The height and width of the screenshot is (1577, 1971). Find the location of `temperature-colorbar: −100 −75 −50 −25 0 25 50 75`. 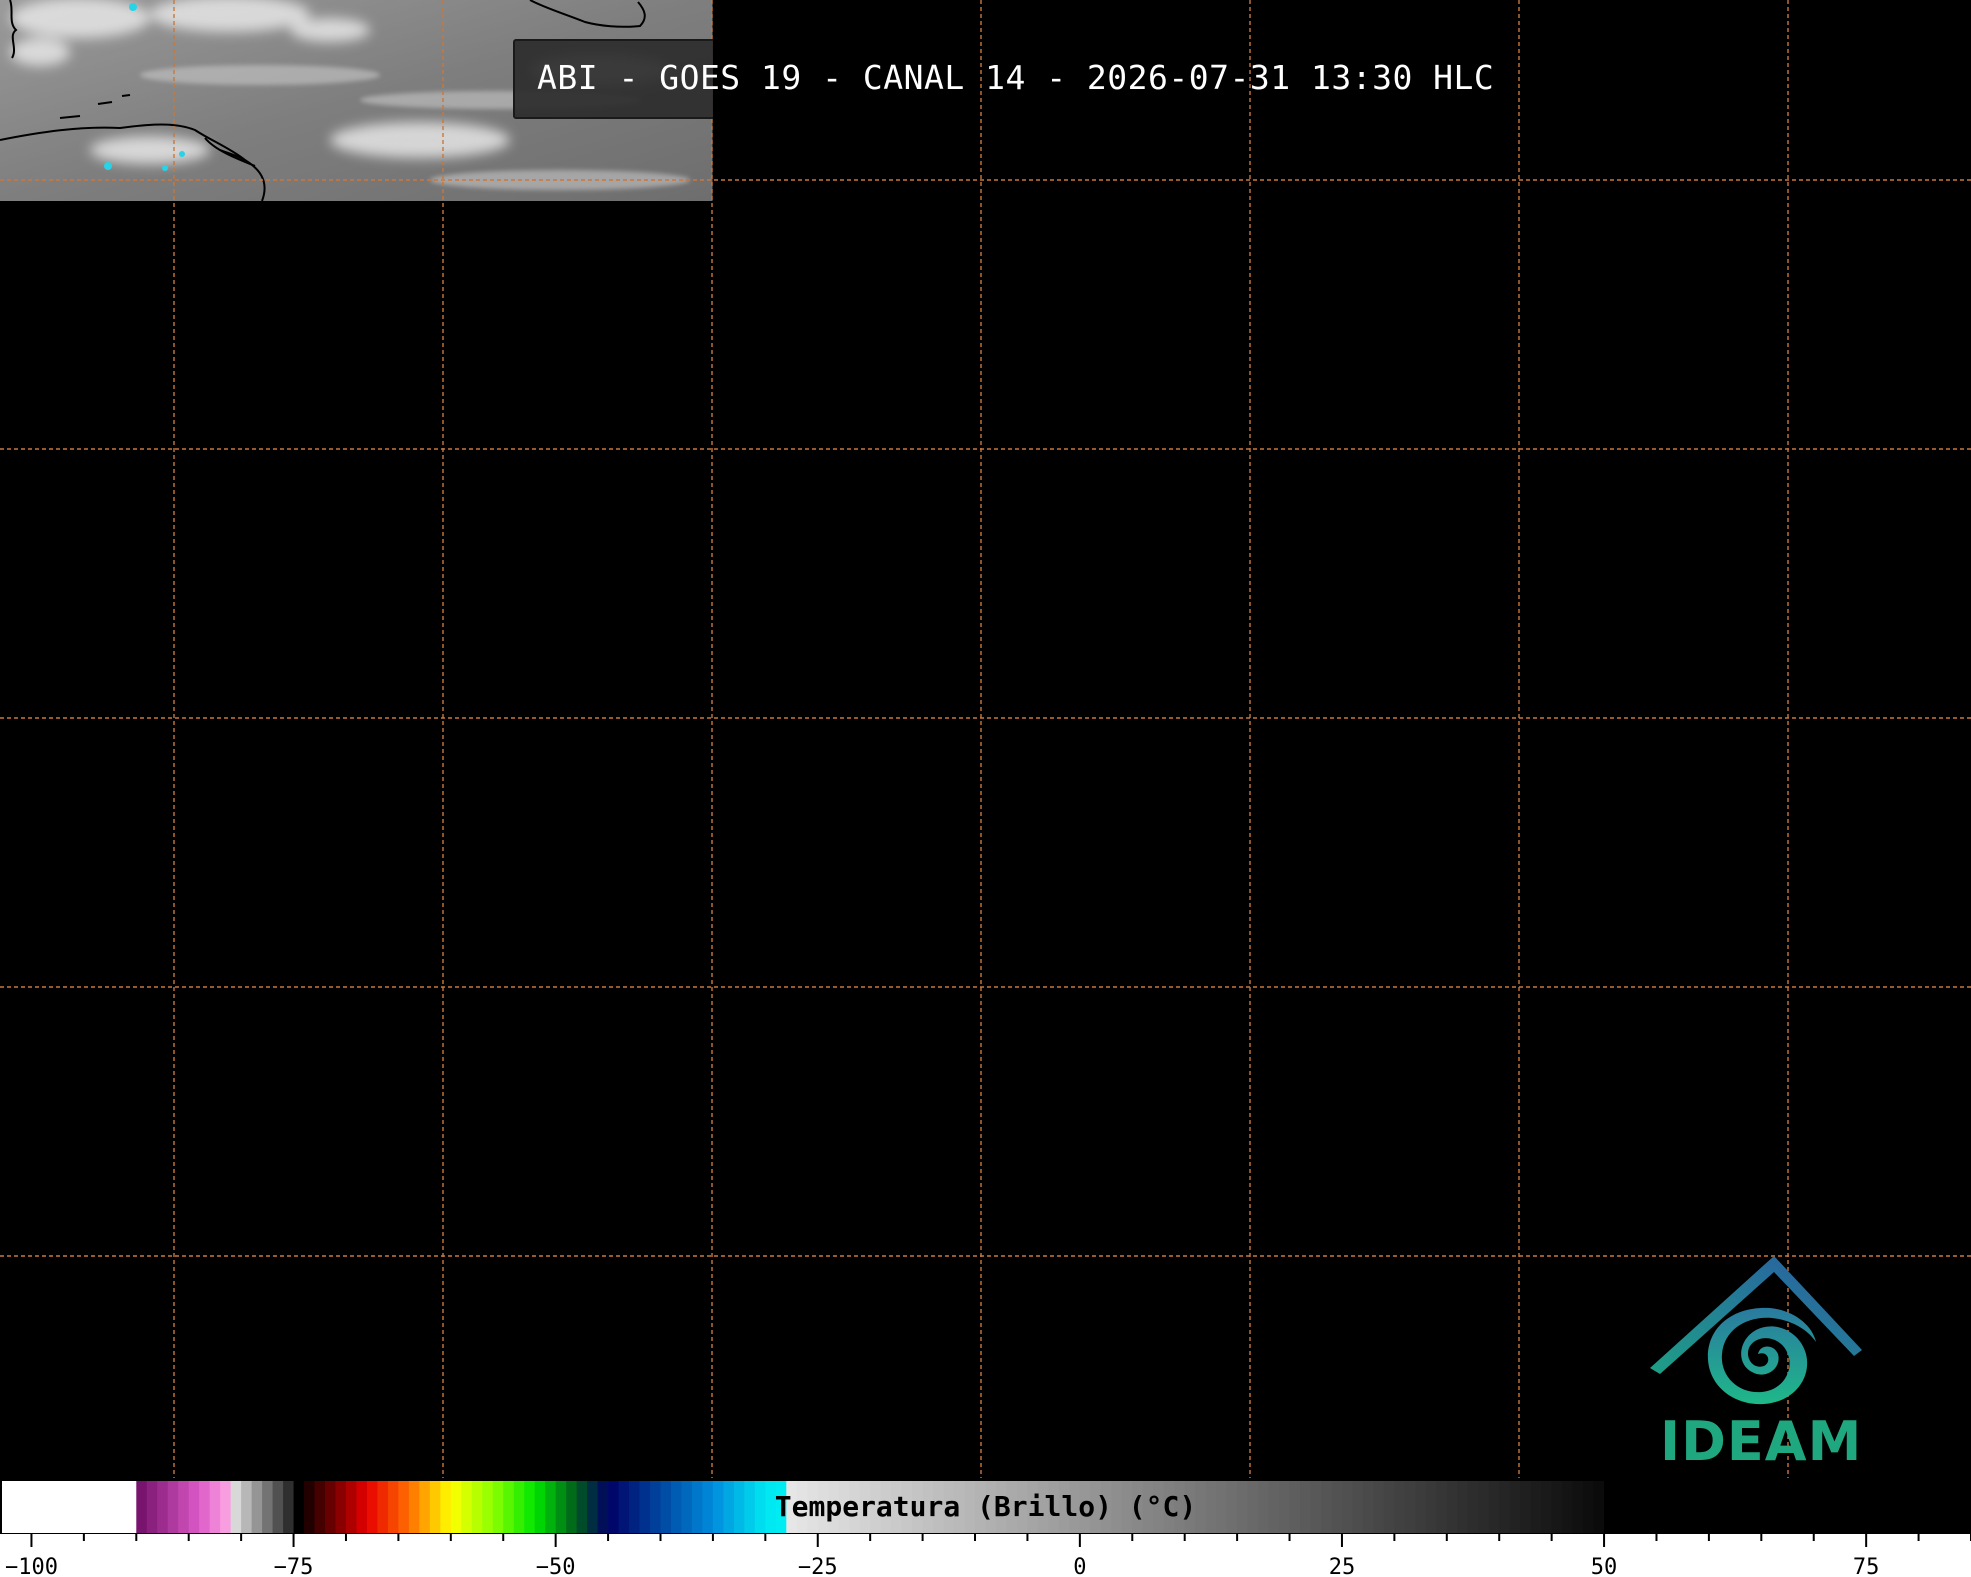

temperature-colorbar: −100 −75 −50 −25 0 25 50 75 is located at coordinates (985, 1528).